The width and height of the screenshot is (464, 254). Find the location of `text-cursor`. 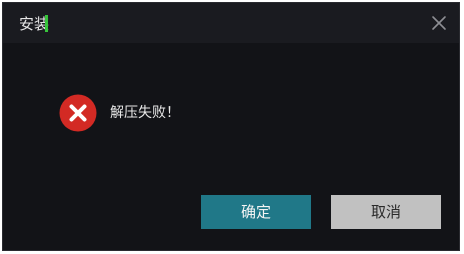

text-cursor is located at coordinates (46, 23).